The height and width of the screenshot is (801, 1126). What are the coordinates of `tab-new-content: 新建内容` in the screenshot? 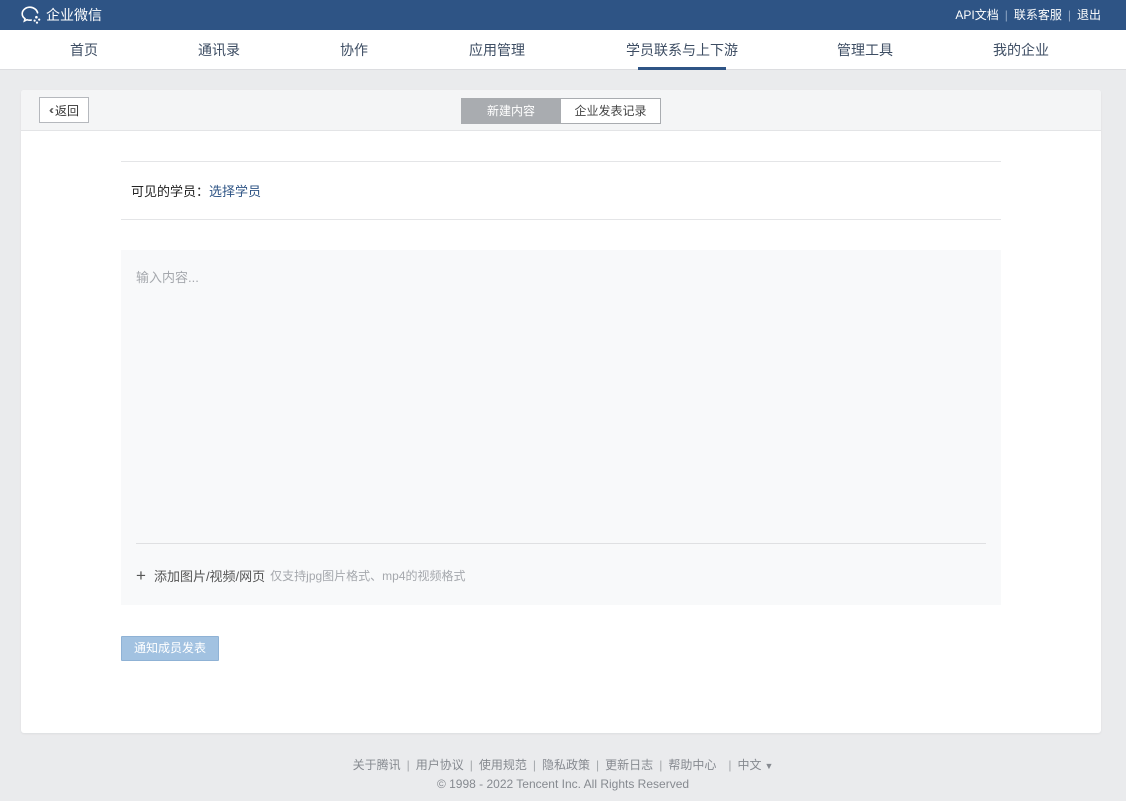 It's located at (511, 111).